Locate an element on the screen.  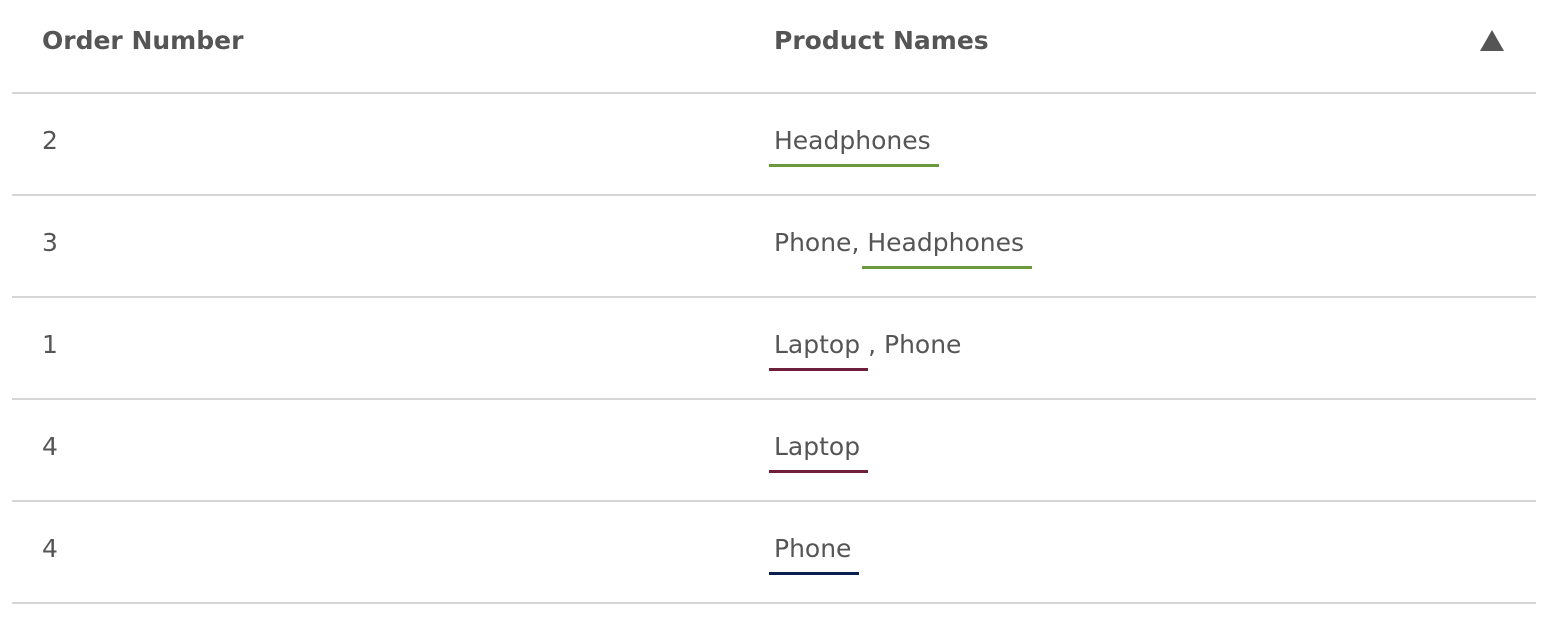
product-names-cell: Headphones is located at coordinates (854, 146).